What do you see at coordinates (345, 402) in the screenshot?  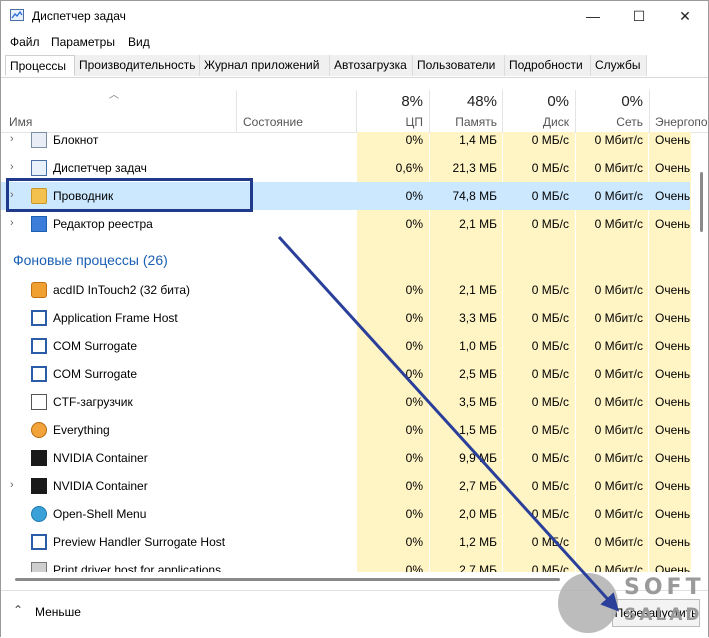 I see `process-row: CTF-загрузчик 0% 3,5 МБ 0 МБ/с 0 Мбит/с Очень` at bounding box center [345, 402].